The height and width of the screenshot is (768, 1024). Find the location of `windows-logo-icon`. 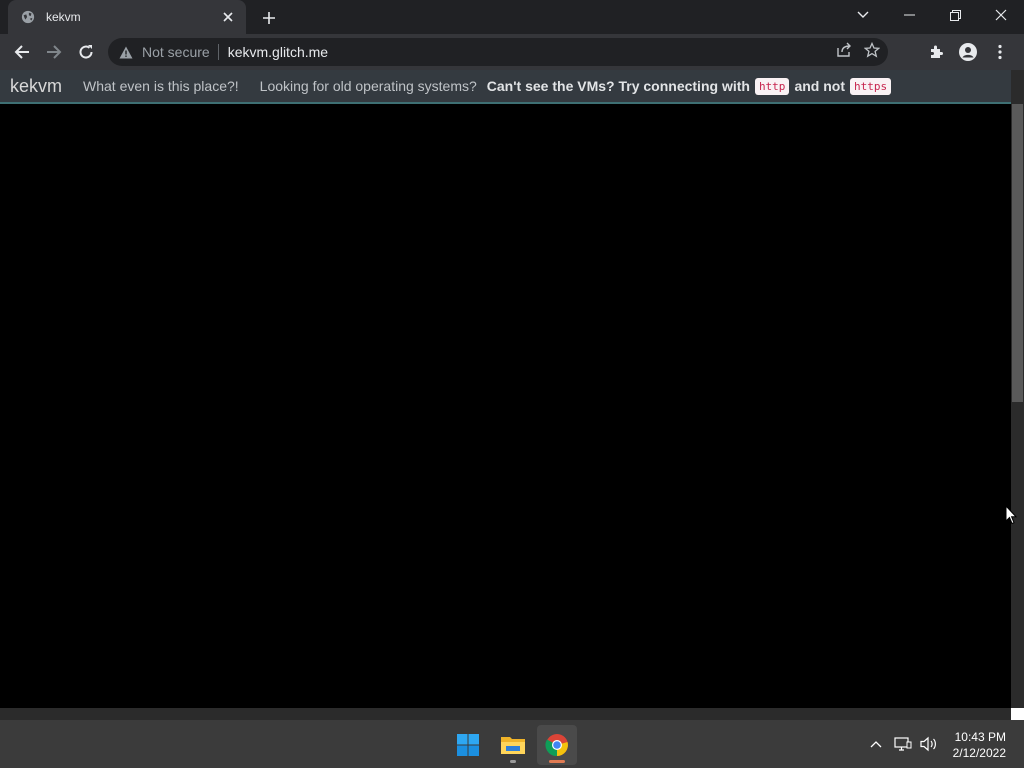

windows-logo-icon is located at coordinates (468, 745).